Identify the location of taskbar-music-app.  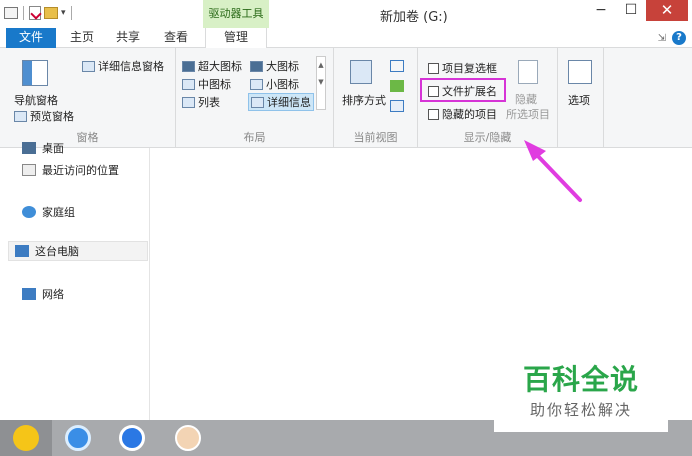
(26, 438).